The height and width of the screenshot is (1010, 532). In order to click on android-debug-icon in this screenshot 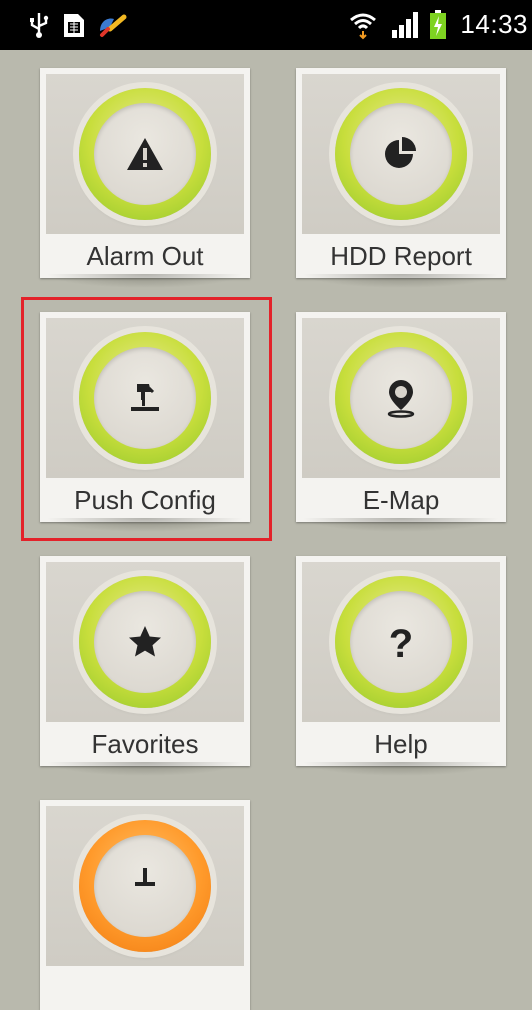, I will do `click(112, 25)`.